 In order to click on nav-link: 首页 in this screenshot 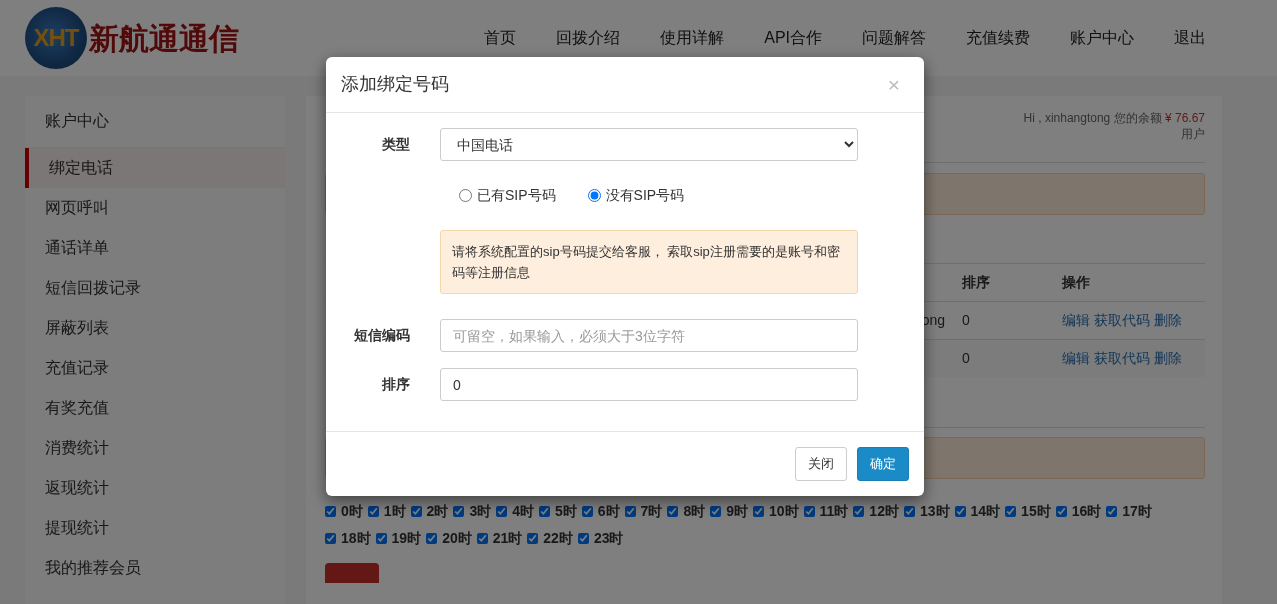, I will do `click(500, 38)`.